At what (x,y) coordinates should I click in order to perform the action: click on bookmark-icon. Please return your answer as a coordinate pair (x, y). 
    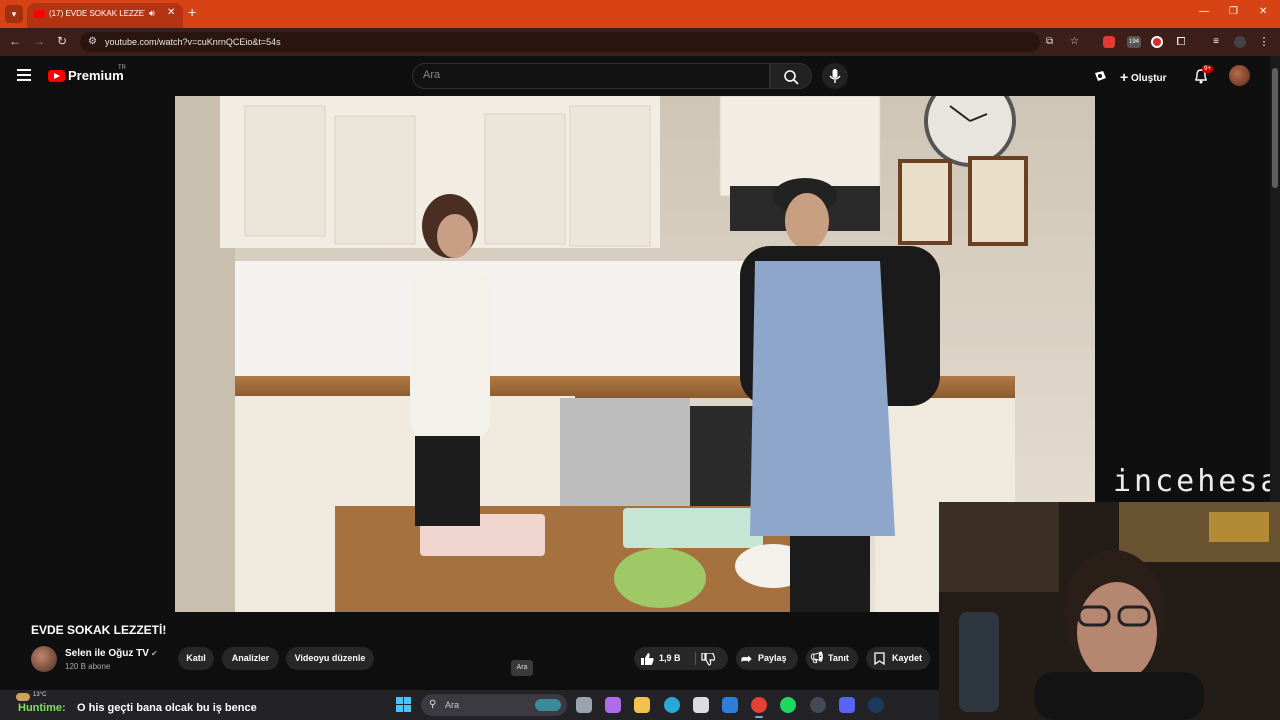
    Looking at the image, I should click on (879, 658).